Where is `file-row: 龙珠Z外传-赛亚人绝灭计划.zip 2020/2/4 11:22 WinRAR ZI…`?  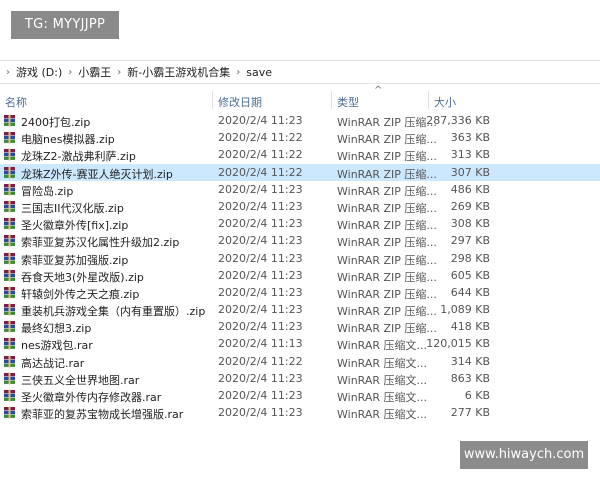 file-row: 龙珠Z外传-赛亚人绝灭计划.zip 2020/2/4 11:22 WinRAR ZI… is located at coordinates (300, 172).